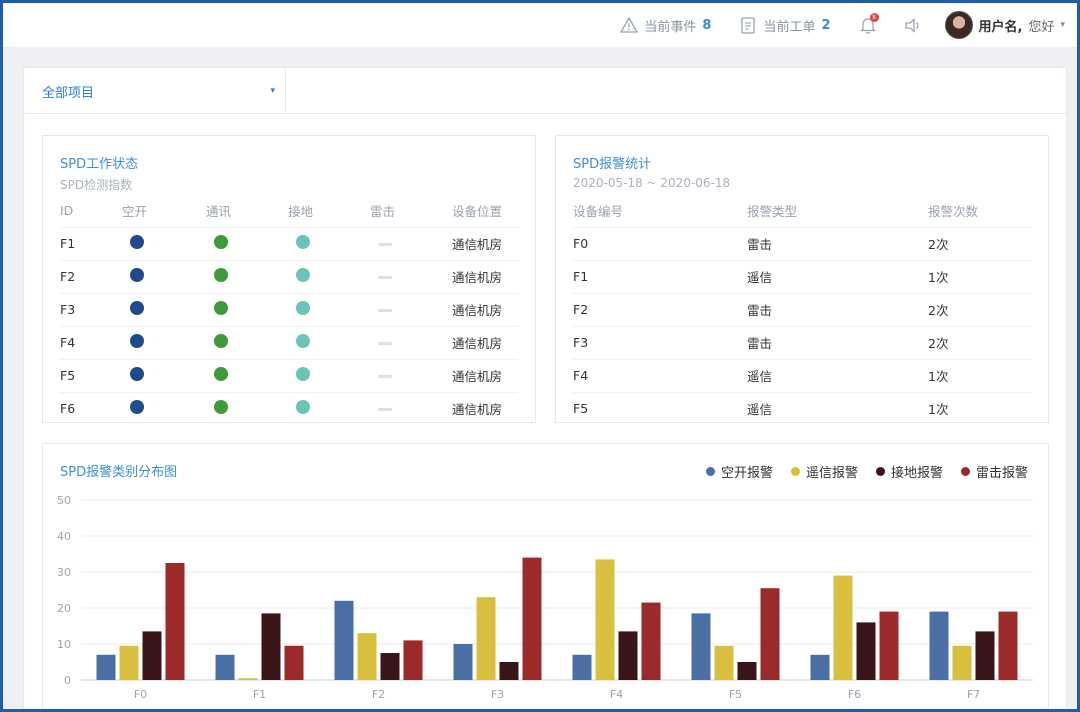 Image resolution: width=1080 pixels, height=712 pixels. What do you see at coordinates (68, 93) in the screenshot?
I see `project-select-value: 全部项目` at bounding box center [68, 93].